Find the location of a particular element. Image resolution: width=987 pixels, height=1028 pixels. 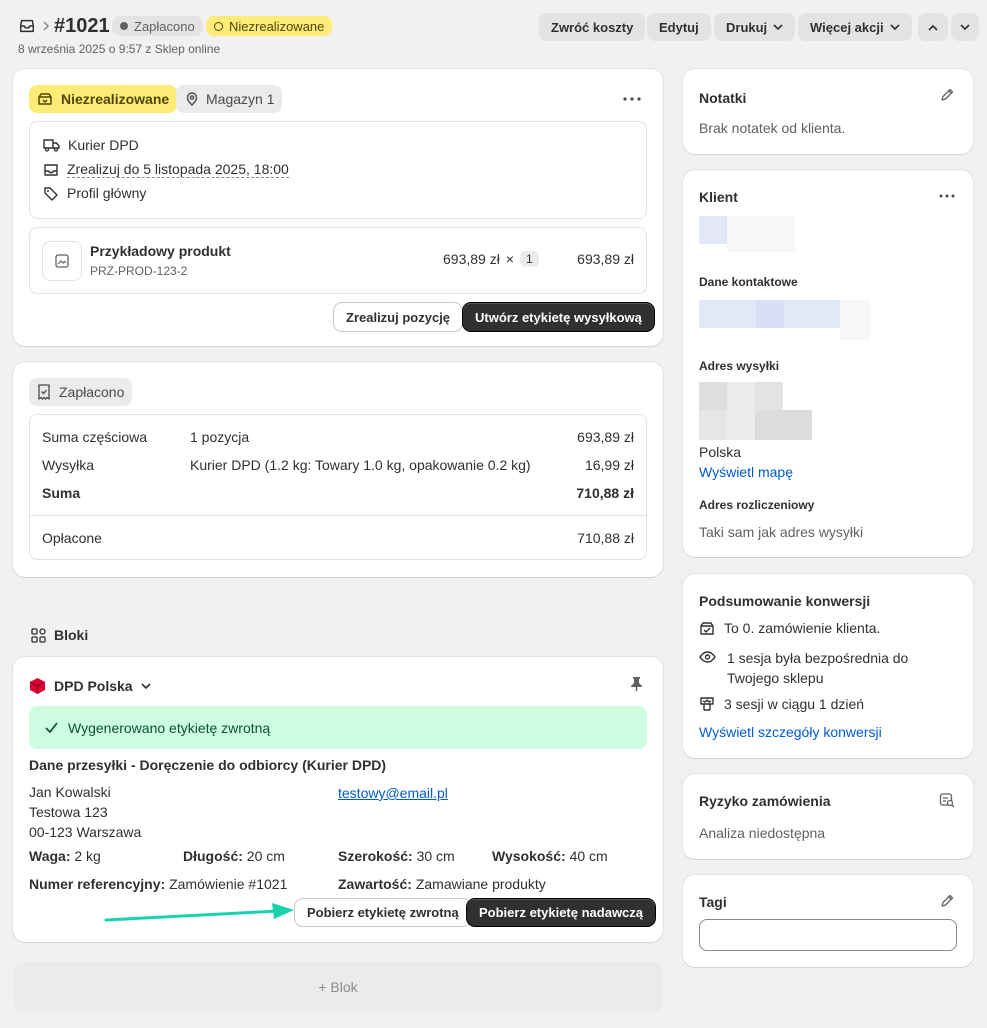

shipping-method: Kurier DPD is located at coordinates (103, 145).